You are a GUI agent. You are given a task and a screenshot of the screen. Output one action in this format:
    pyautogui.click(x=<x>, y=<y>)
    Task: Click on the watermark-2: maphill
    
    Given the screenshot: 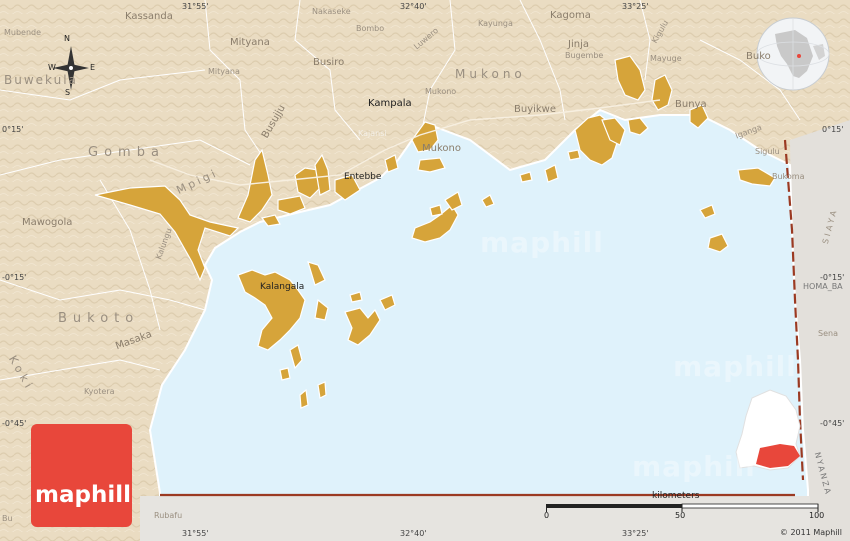 What is the action you would take?
    pyautogui.click(x=735, y=366)
    